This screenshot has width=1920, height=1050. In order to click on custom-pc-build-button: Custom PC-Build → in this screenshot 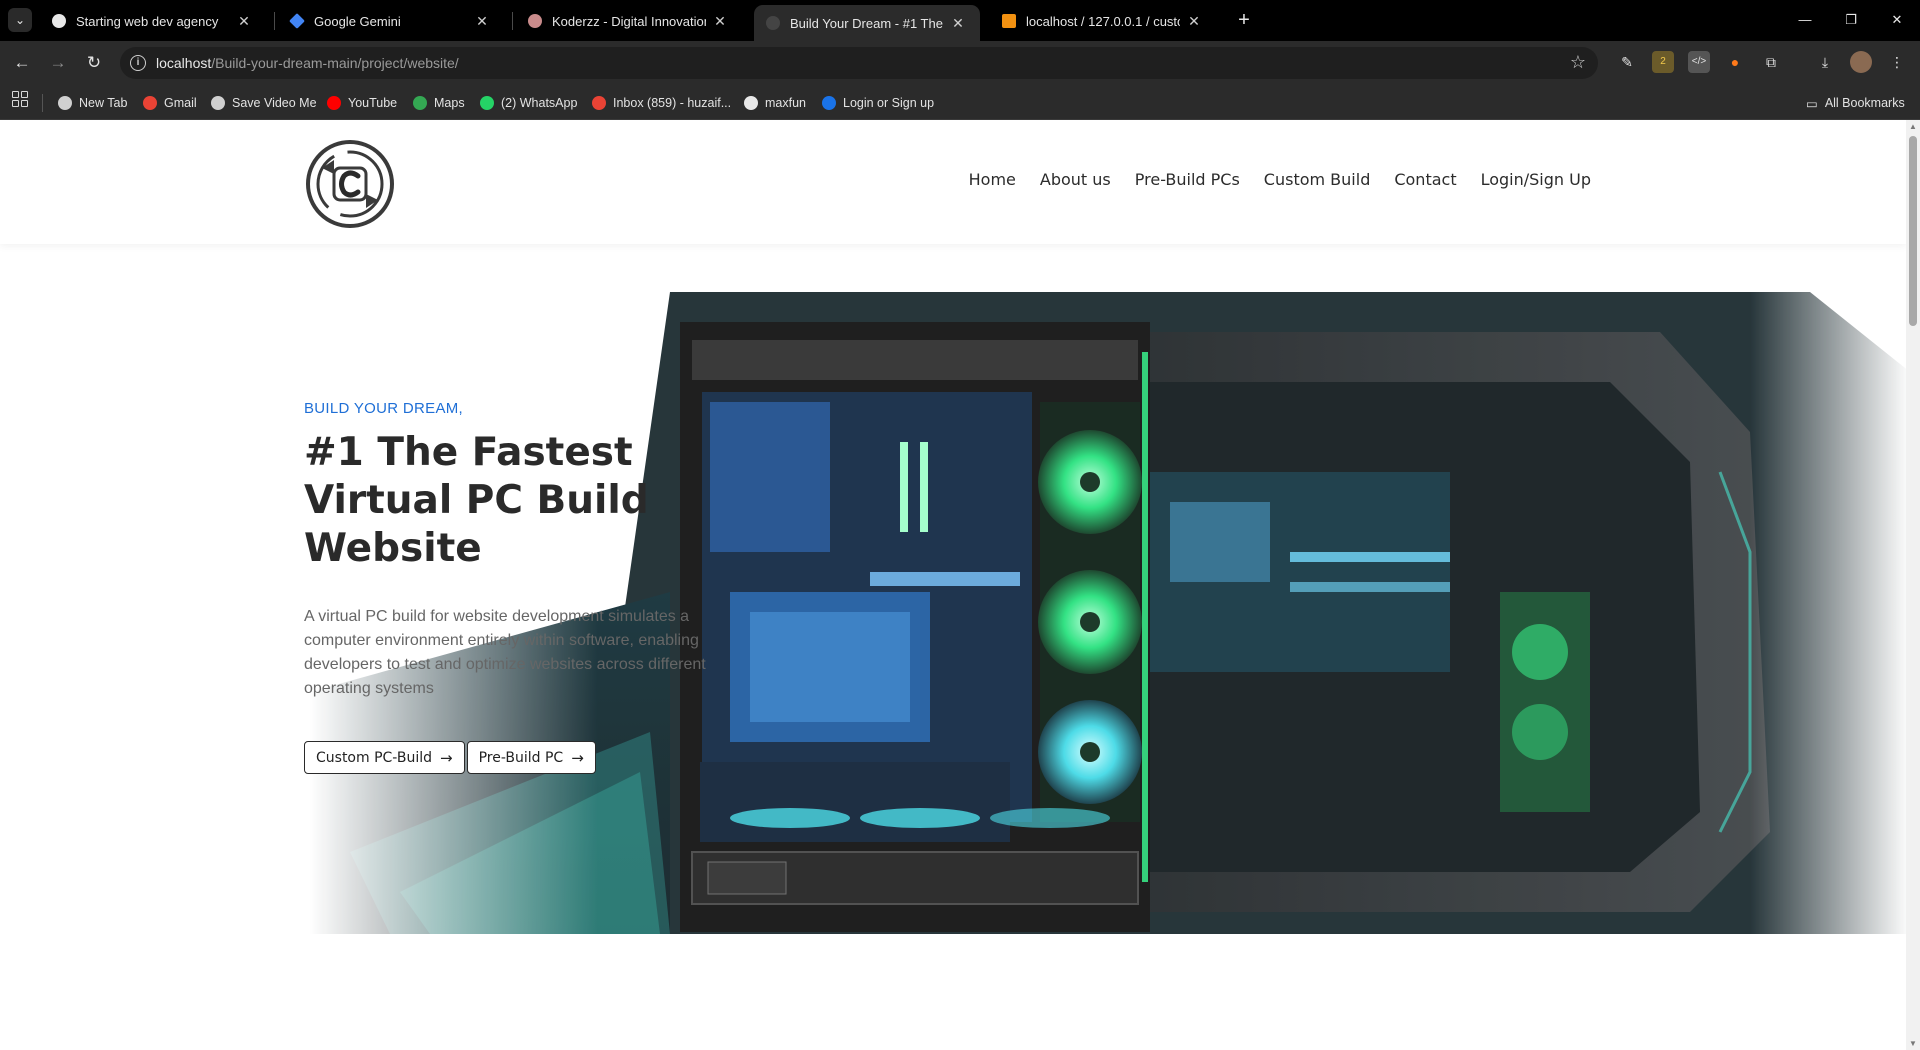, I will do `click(384, 757)`.